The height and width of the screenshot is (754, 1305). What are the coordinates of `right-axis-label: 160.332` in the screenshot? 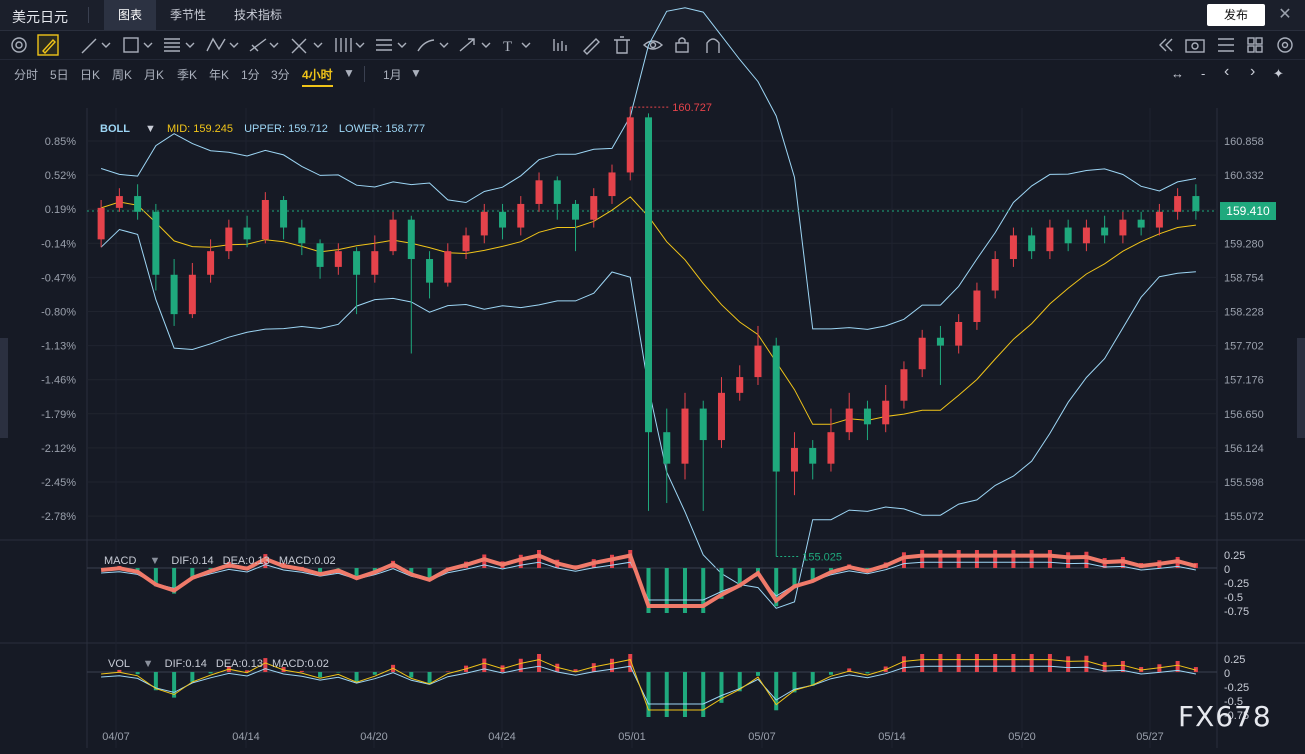 It's located at (1244, 176).